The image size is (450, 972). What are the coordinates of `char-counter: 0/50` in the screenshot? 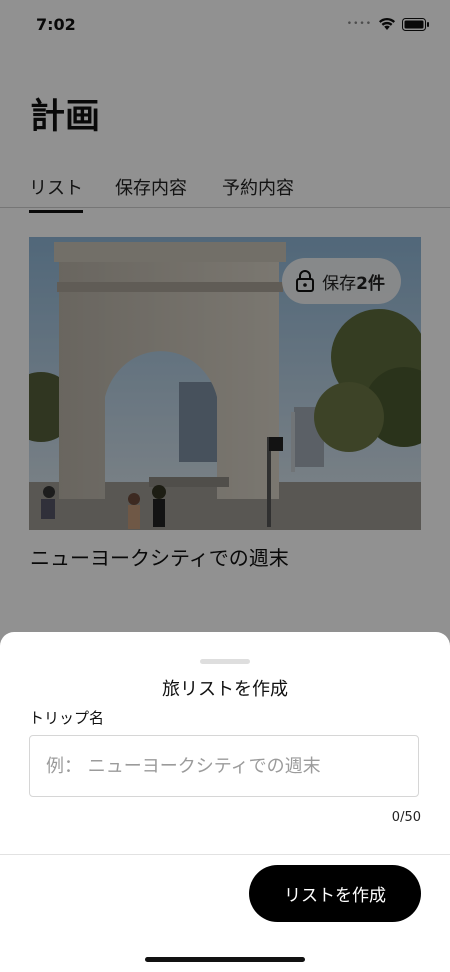 It's located at (406, 817).